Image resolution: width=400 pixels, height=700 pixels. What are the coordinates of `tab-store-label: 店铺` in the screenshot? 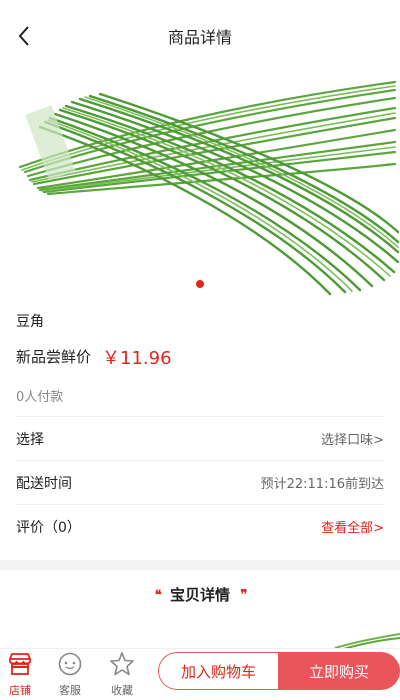 It's located at (20, 690).